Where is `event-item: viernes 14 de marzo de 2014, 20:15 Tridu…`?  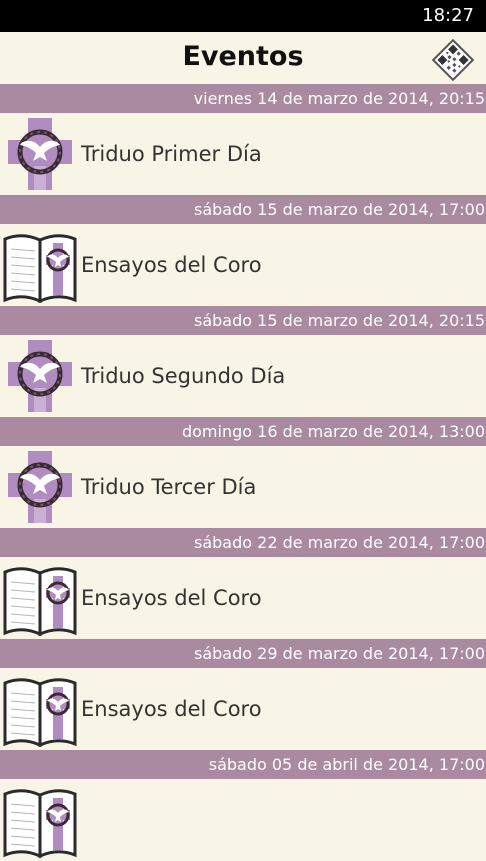 event-item: viernes 14 de marzo de 2014, 20:15 Tridu… is located at coordinates (243, 139).